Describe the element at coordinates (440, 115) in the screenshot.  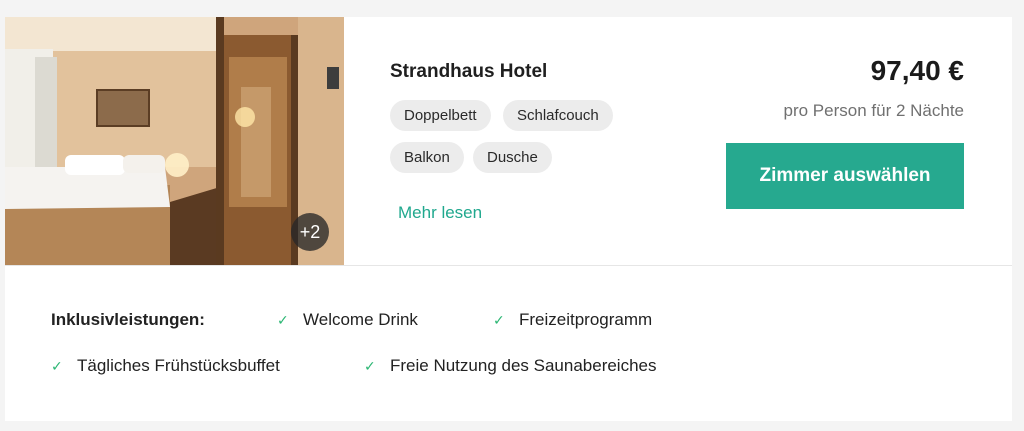
I see `tag-doppelbett: Doppelbett` at that location.